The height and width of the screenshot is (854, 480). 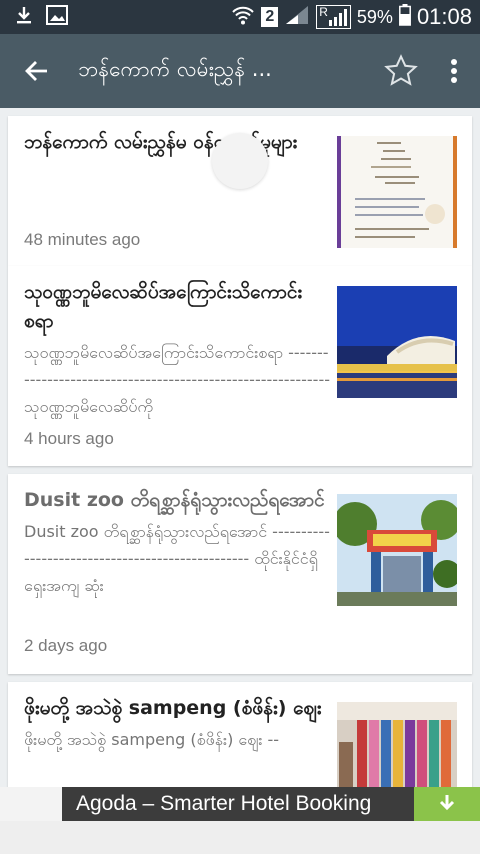 I want to click on article-title: ဖိုးမတို့ အသဲစွဲ sampeng (စံဖိန်း) ဈေး, so click(x=173, y=708).